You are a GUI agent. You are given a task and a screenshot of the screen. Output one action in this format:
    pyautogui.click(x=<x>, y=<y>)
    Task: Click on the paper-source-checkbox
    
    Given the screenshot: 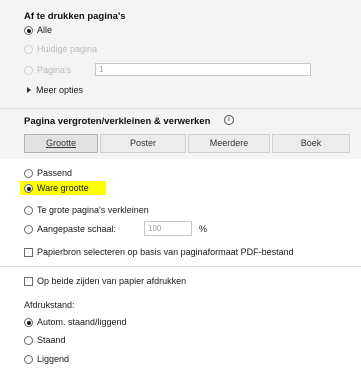 What is the action you would take?
    pyautogui.click(x=28, y=252)
    